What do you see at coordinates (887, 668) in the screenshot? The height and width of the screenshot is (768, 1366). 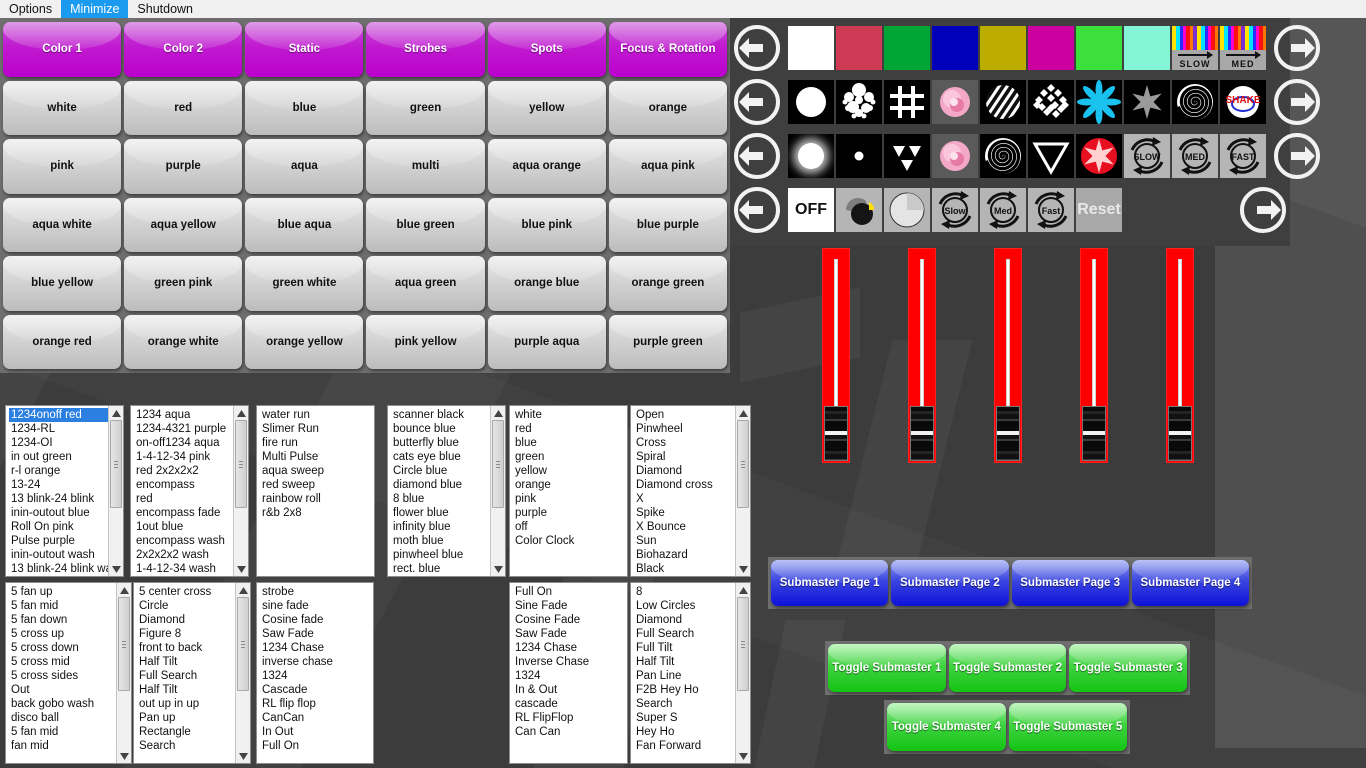 I see `toggle-submaster-button-1: Toggle Submaster 1` at bounding box center [887, 668].